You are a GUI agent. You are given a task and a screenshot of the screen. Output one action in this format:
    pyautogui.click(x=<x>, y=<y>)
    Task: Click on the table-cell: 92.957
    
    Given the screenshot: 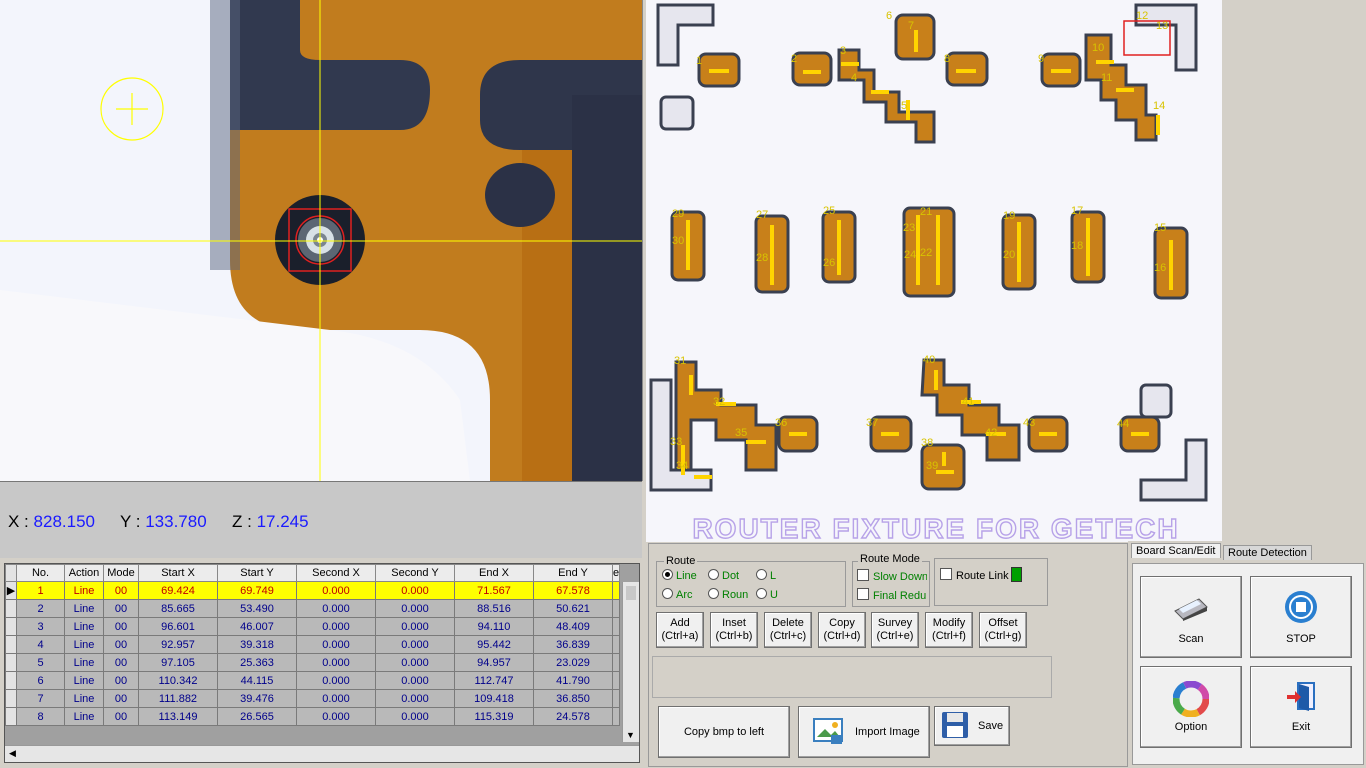 What is the action you would take?
    pyautogui.click(x=178, y=644)
    